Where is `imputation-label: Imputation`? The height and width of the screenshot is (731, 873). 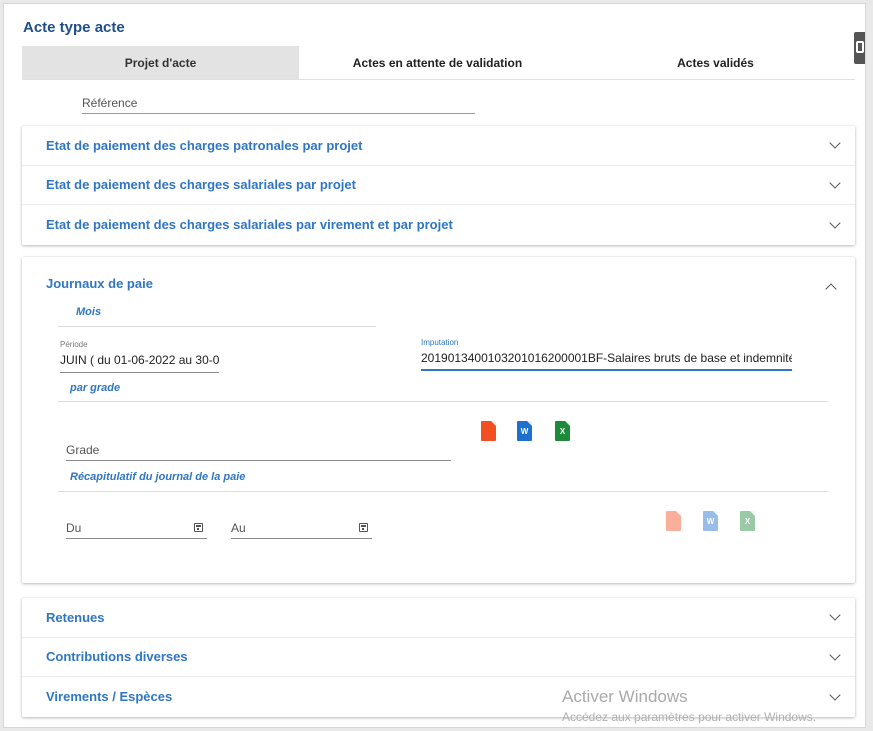
imputation-label: Imputation is located at coordinates (440, 342).